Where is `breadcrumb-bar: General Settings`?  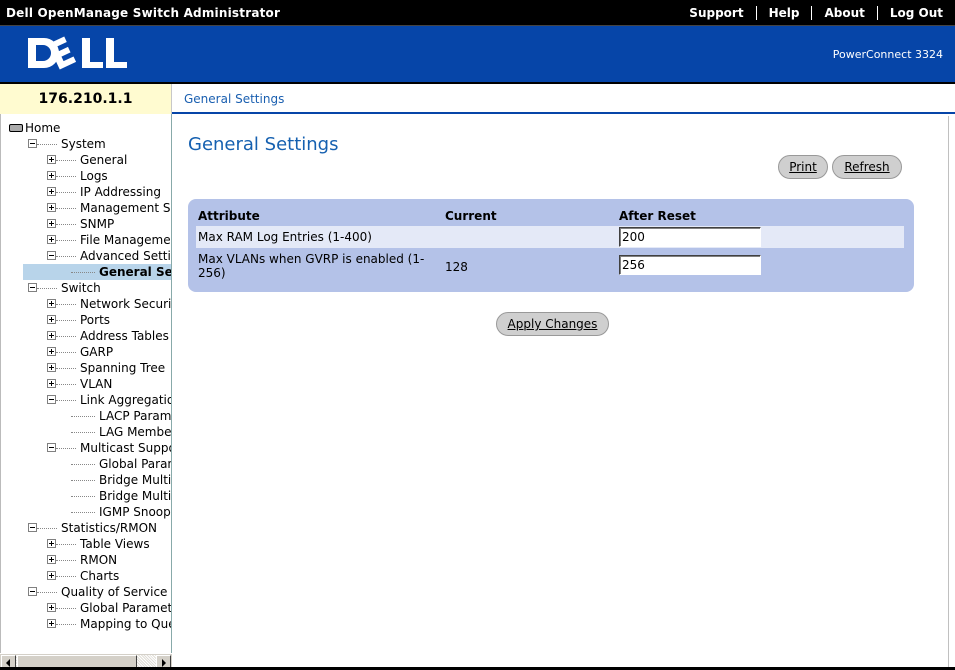 breadcrumb-bar: General Settings is located at coordinates (563, 99).